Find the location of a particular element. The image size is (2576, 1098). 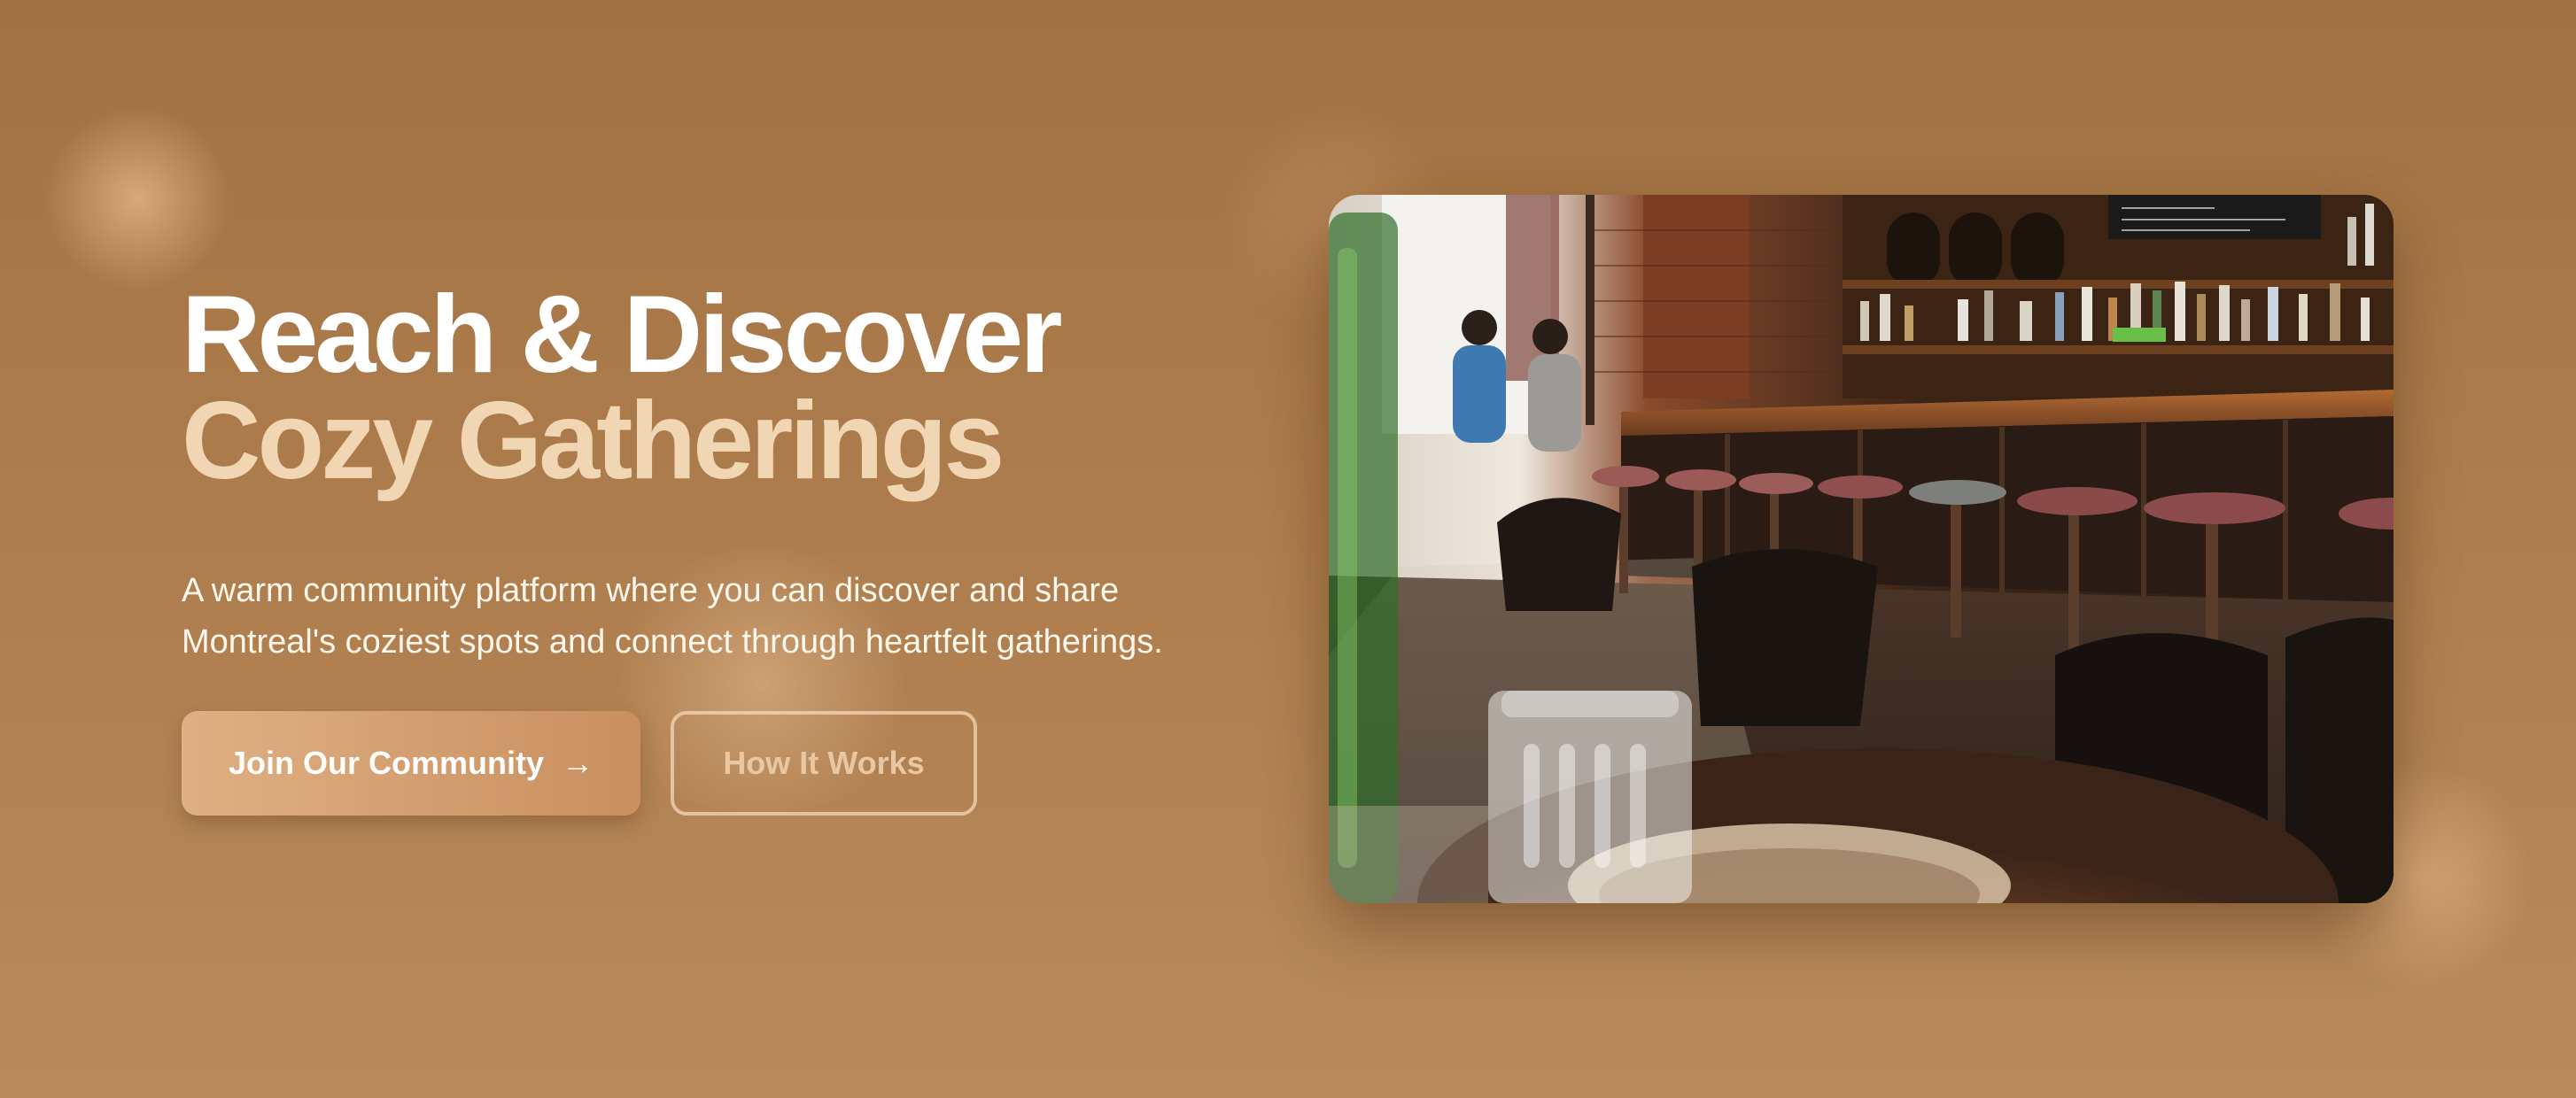

arrow-right-icon: → is located at coordinates (578, 763).